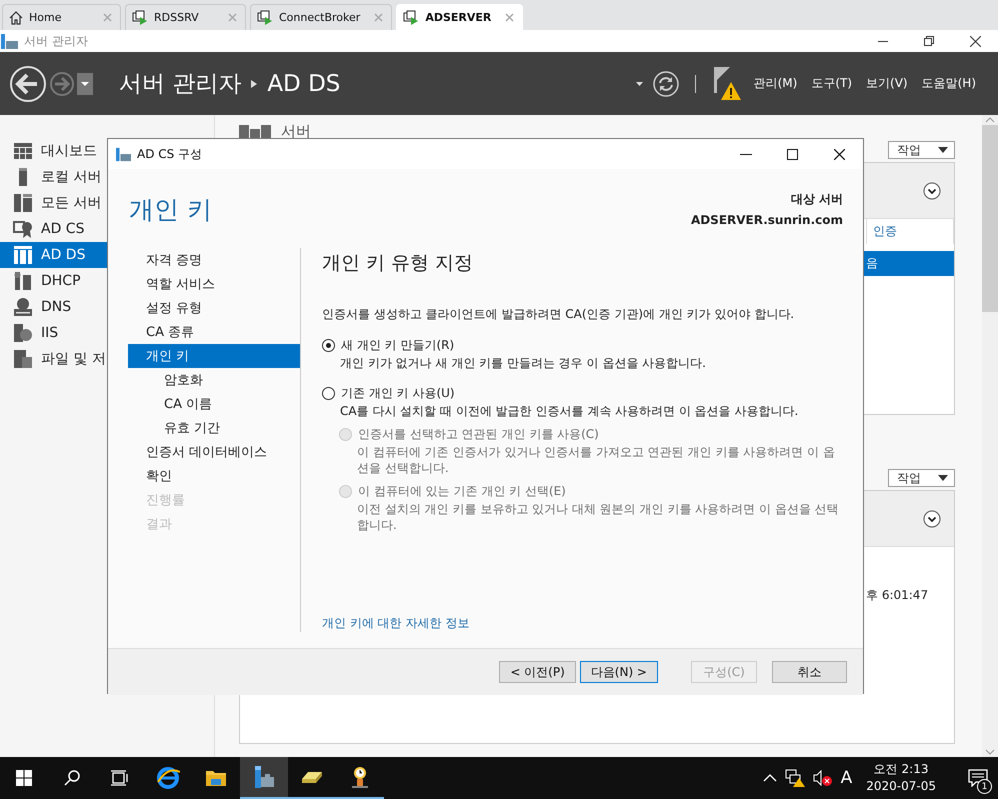  I want to click on intro-text: 인증서를 생성하고 클라이언트에 발급하려면 CA(인증 기관)에 개인 키가 있어야 합니다., so click(559, 314).